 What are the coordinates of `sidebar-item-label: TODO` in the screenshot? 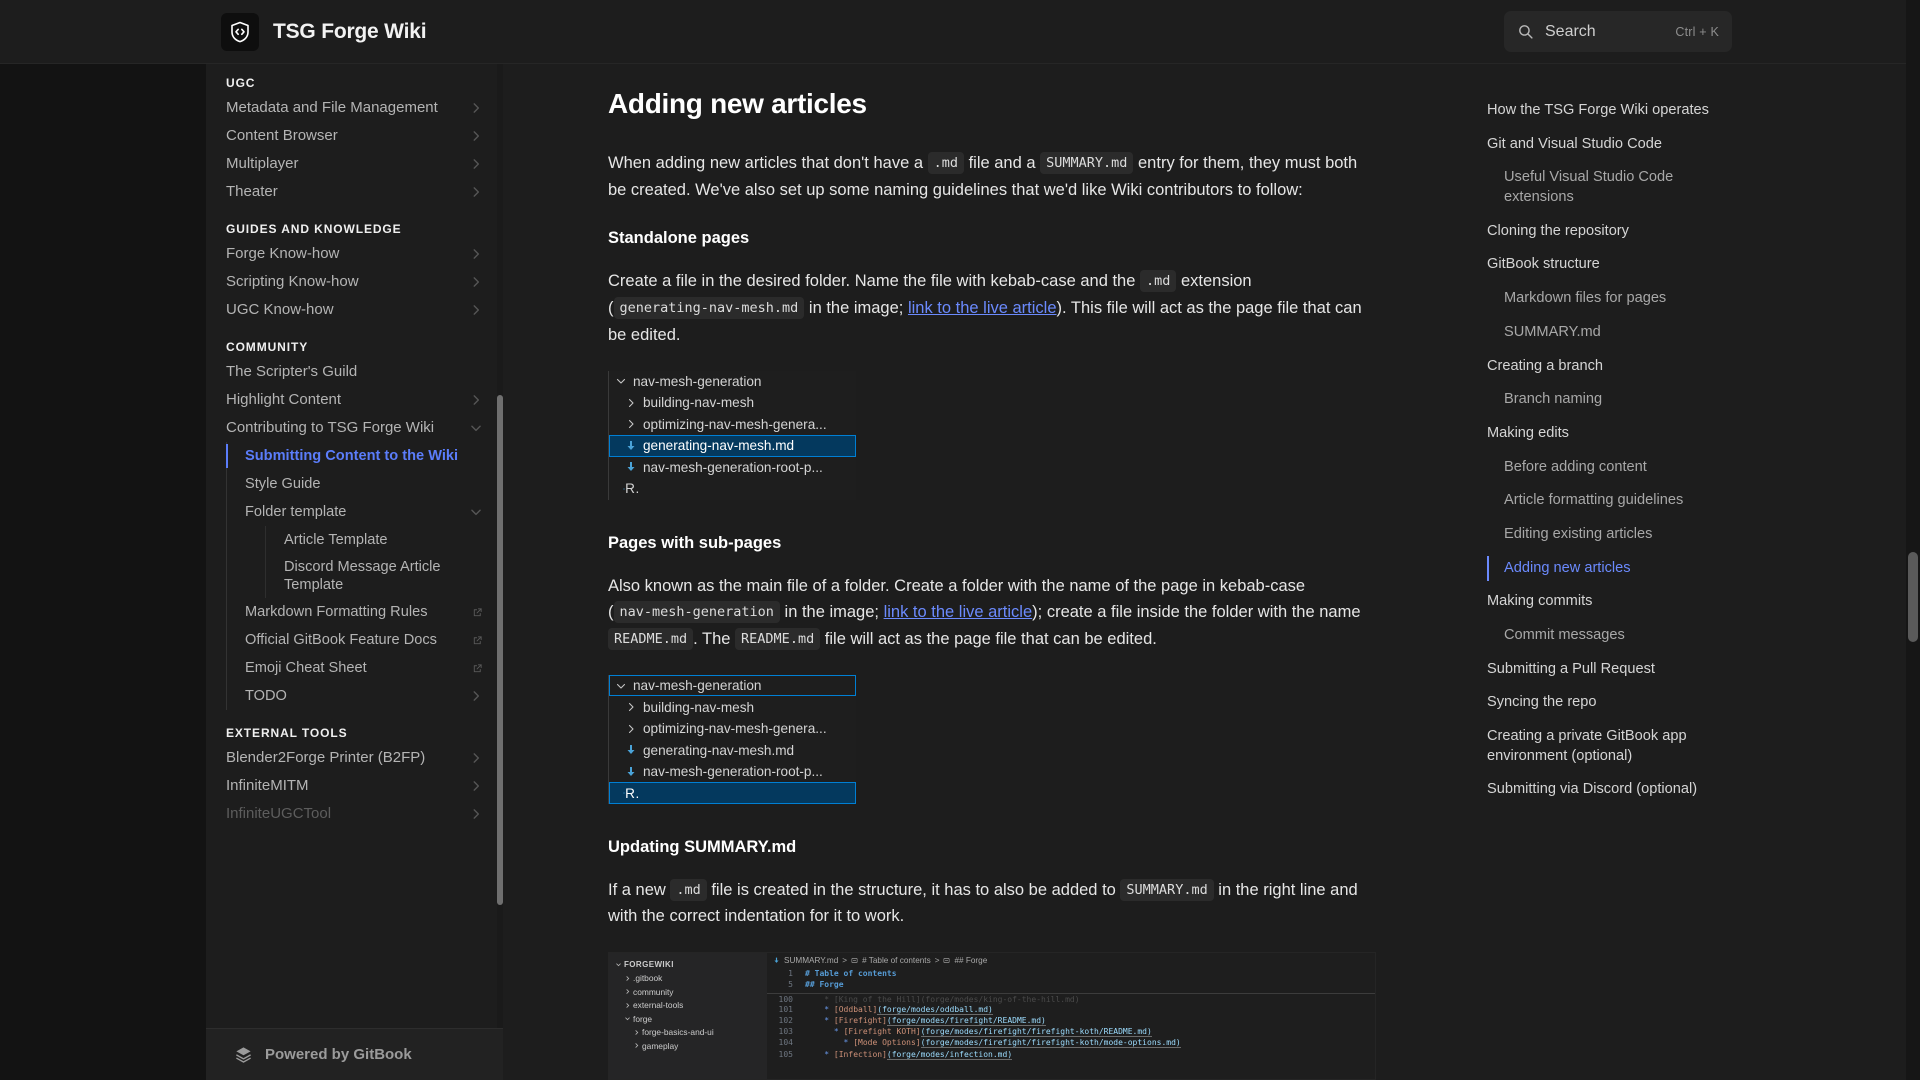 It's located at (266, 696).